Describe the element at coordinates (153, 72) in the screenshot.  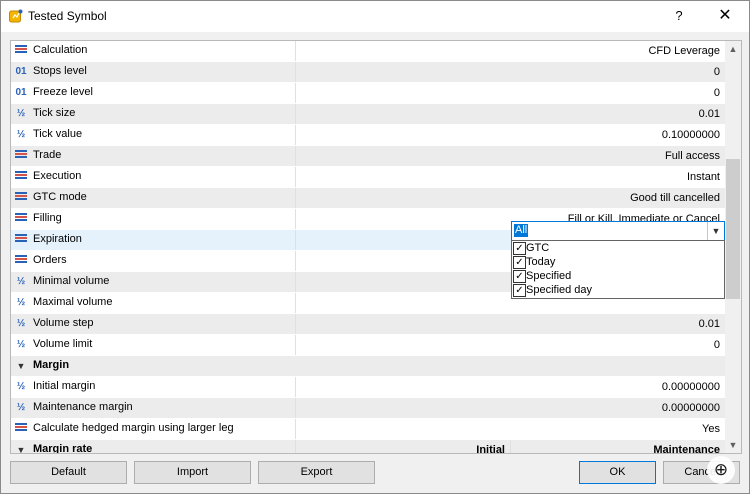
I see `property-name-cell: 01 Stops level` at that location.